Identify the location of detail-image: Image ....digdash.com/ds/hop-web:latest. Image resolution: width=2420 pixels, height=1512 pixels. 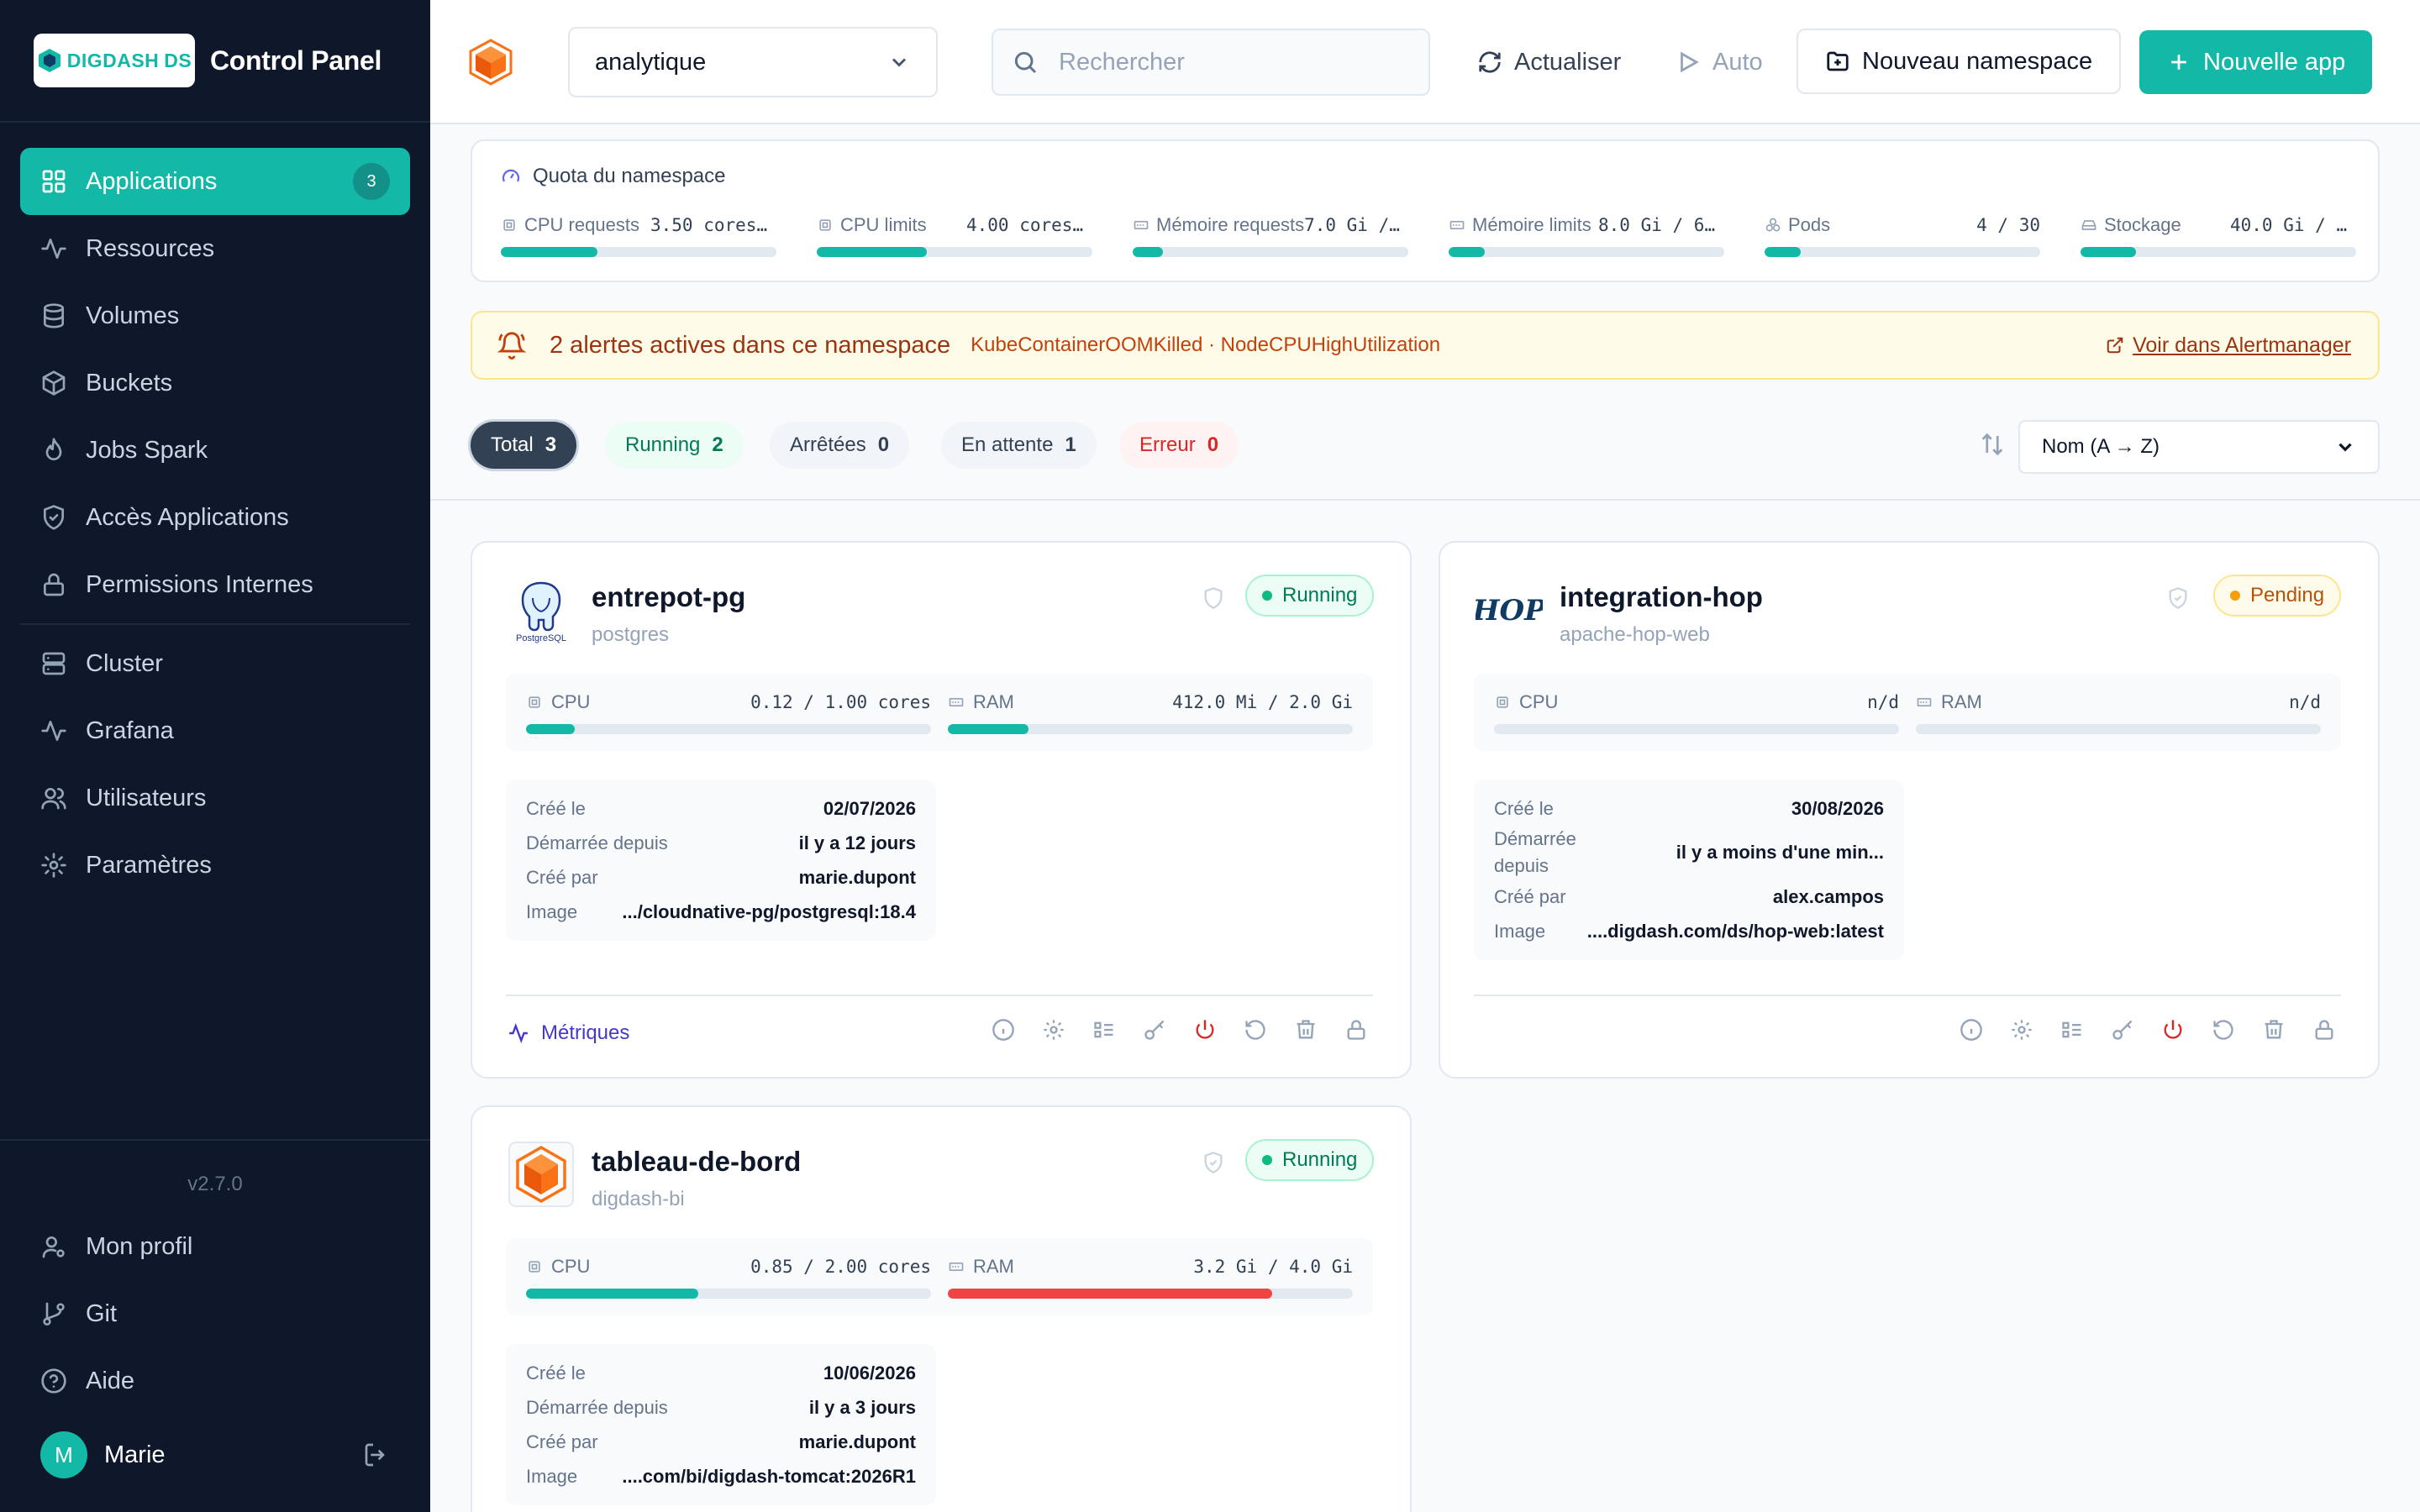
(1689, 931).